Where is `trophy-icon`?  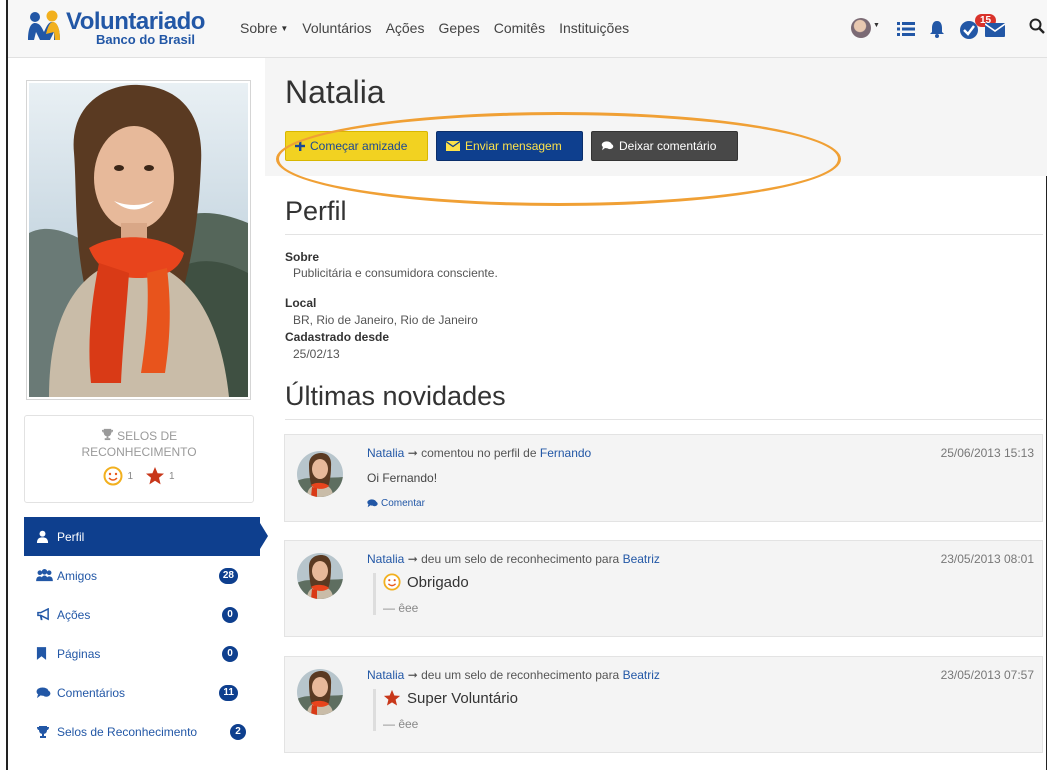
trophy-icon is located at coordinates (107, 434).